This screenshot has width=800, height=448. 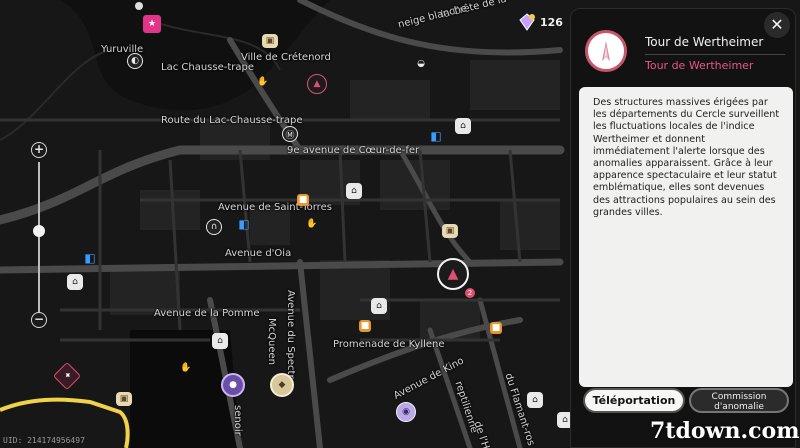 I want to click on map-pin-box3-icon: ▣, so click(x=124, y=399).